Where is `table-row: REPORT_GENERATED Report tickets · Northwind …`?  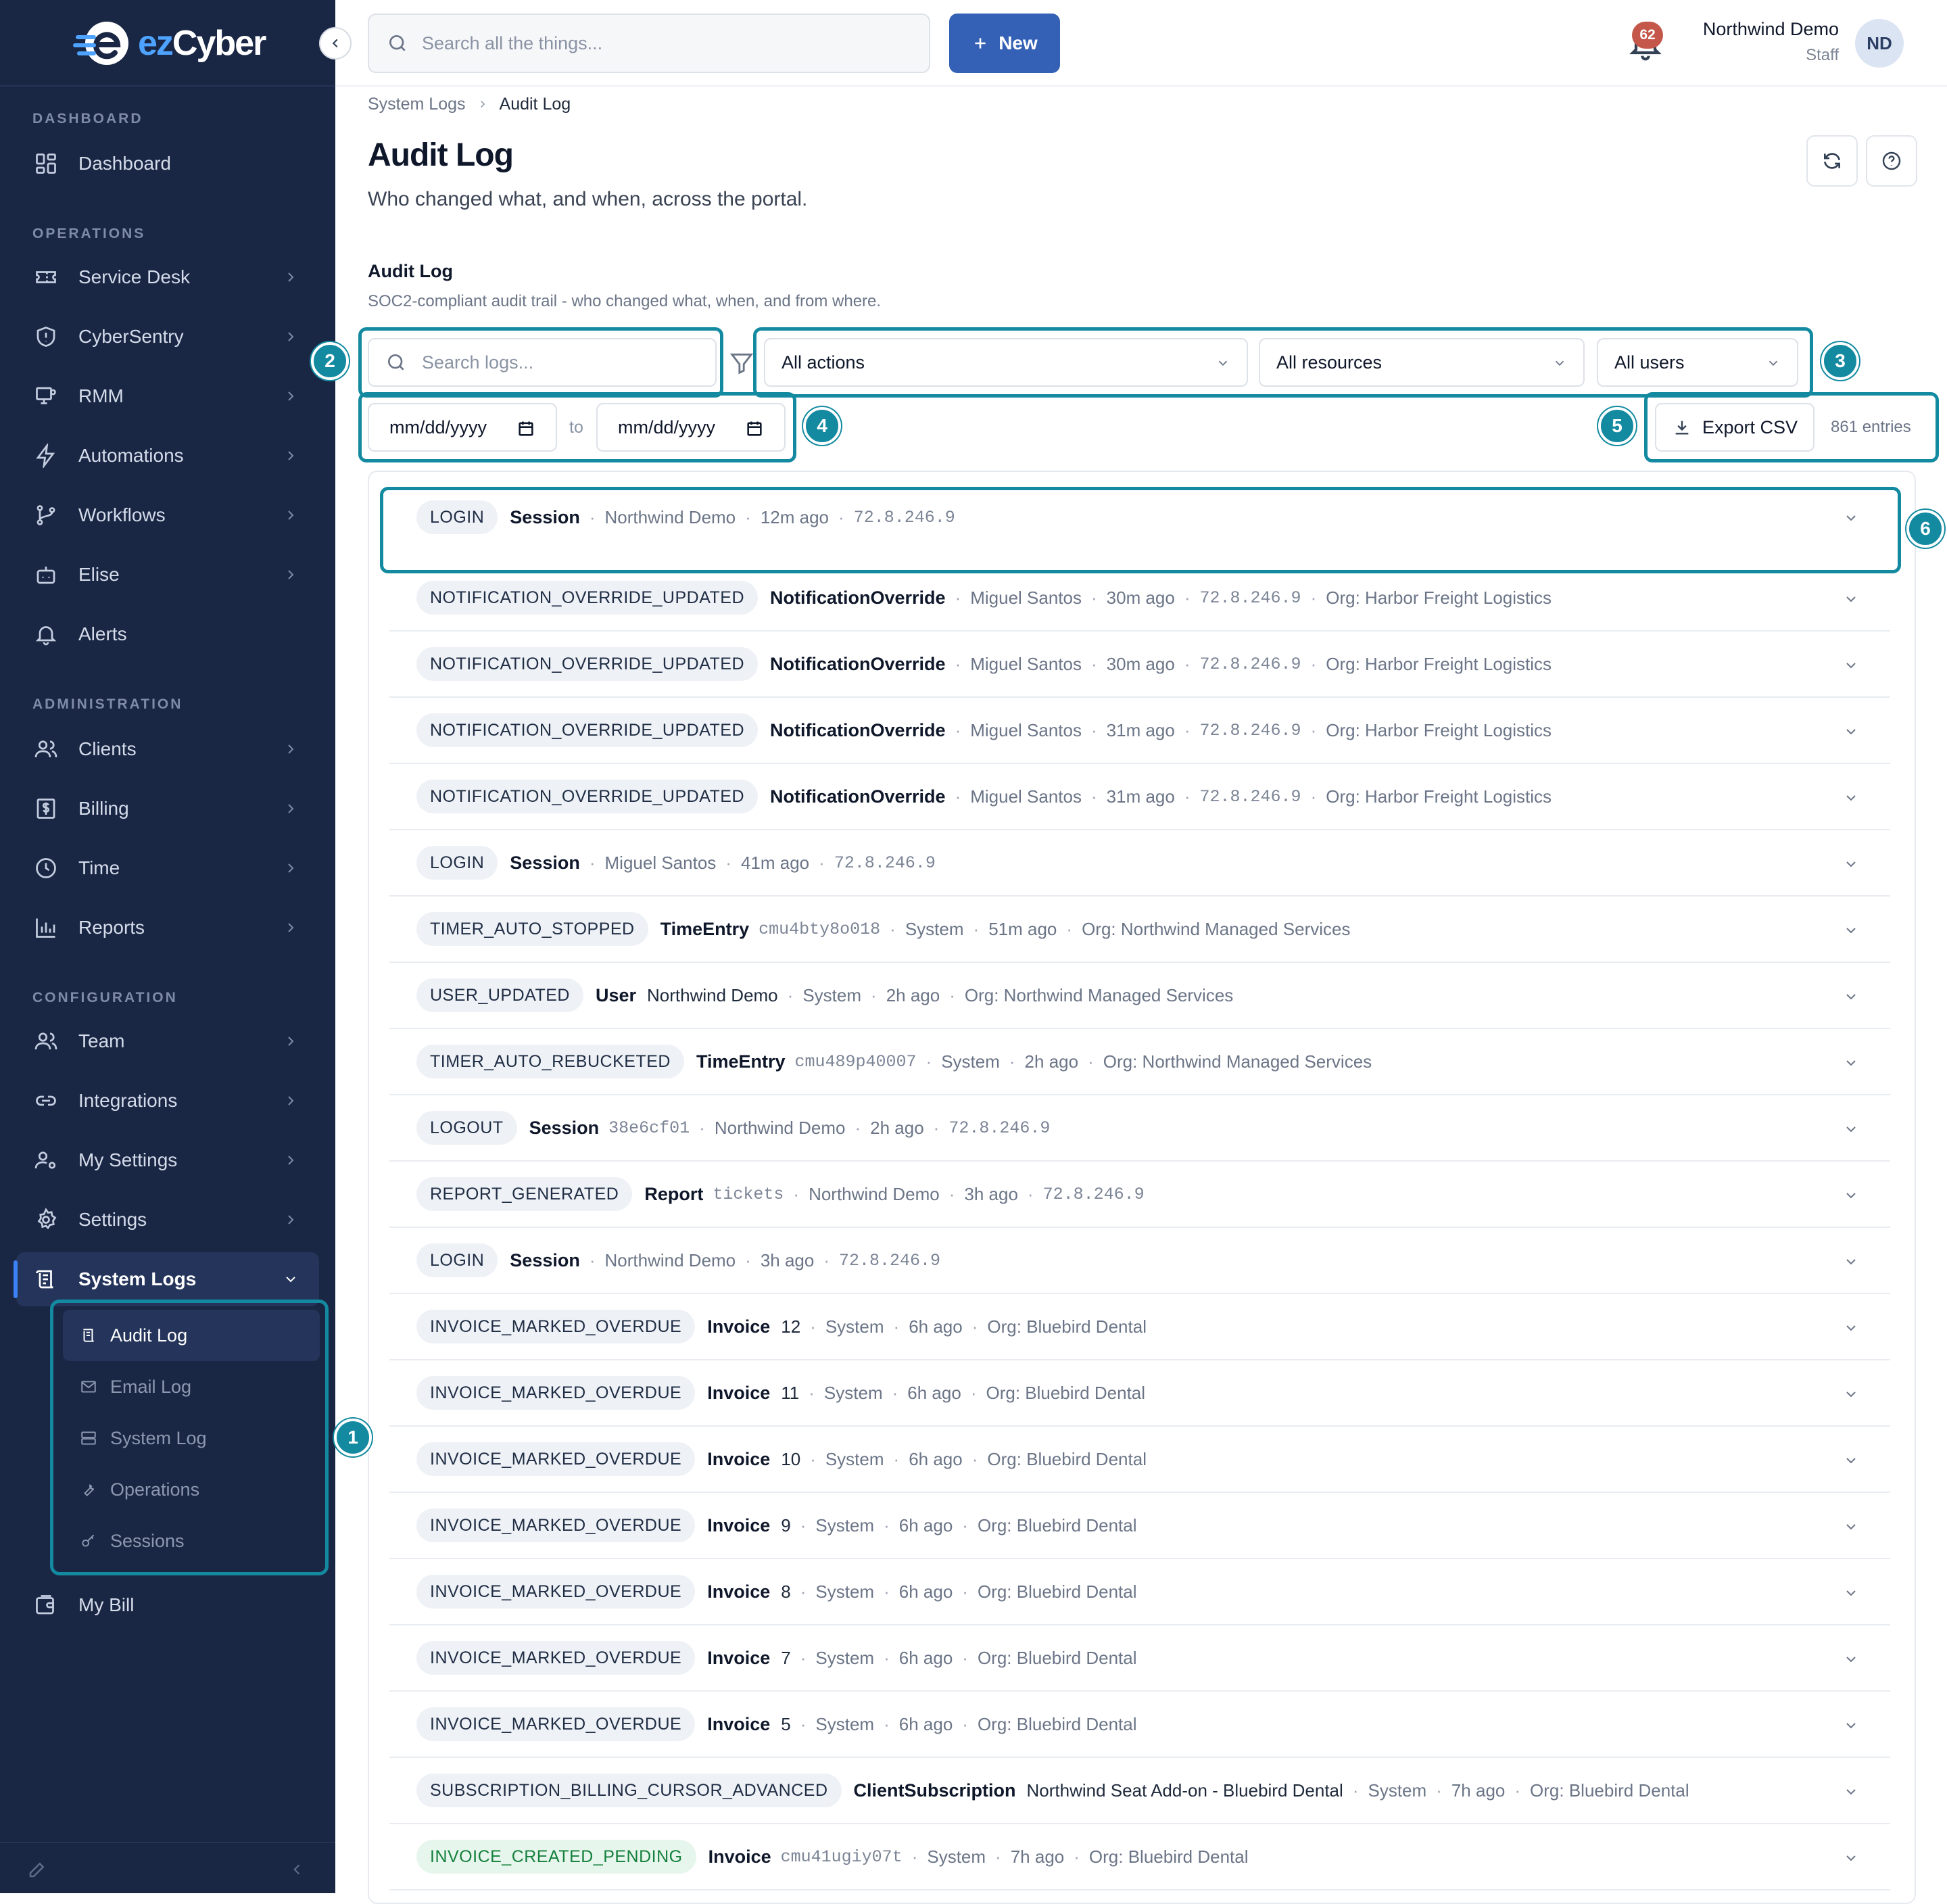 table-row: REPORT_GENERATED Report tickets · Northwind … is located at coordinates (1139, 1195).